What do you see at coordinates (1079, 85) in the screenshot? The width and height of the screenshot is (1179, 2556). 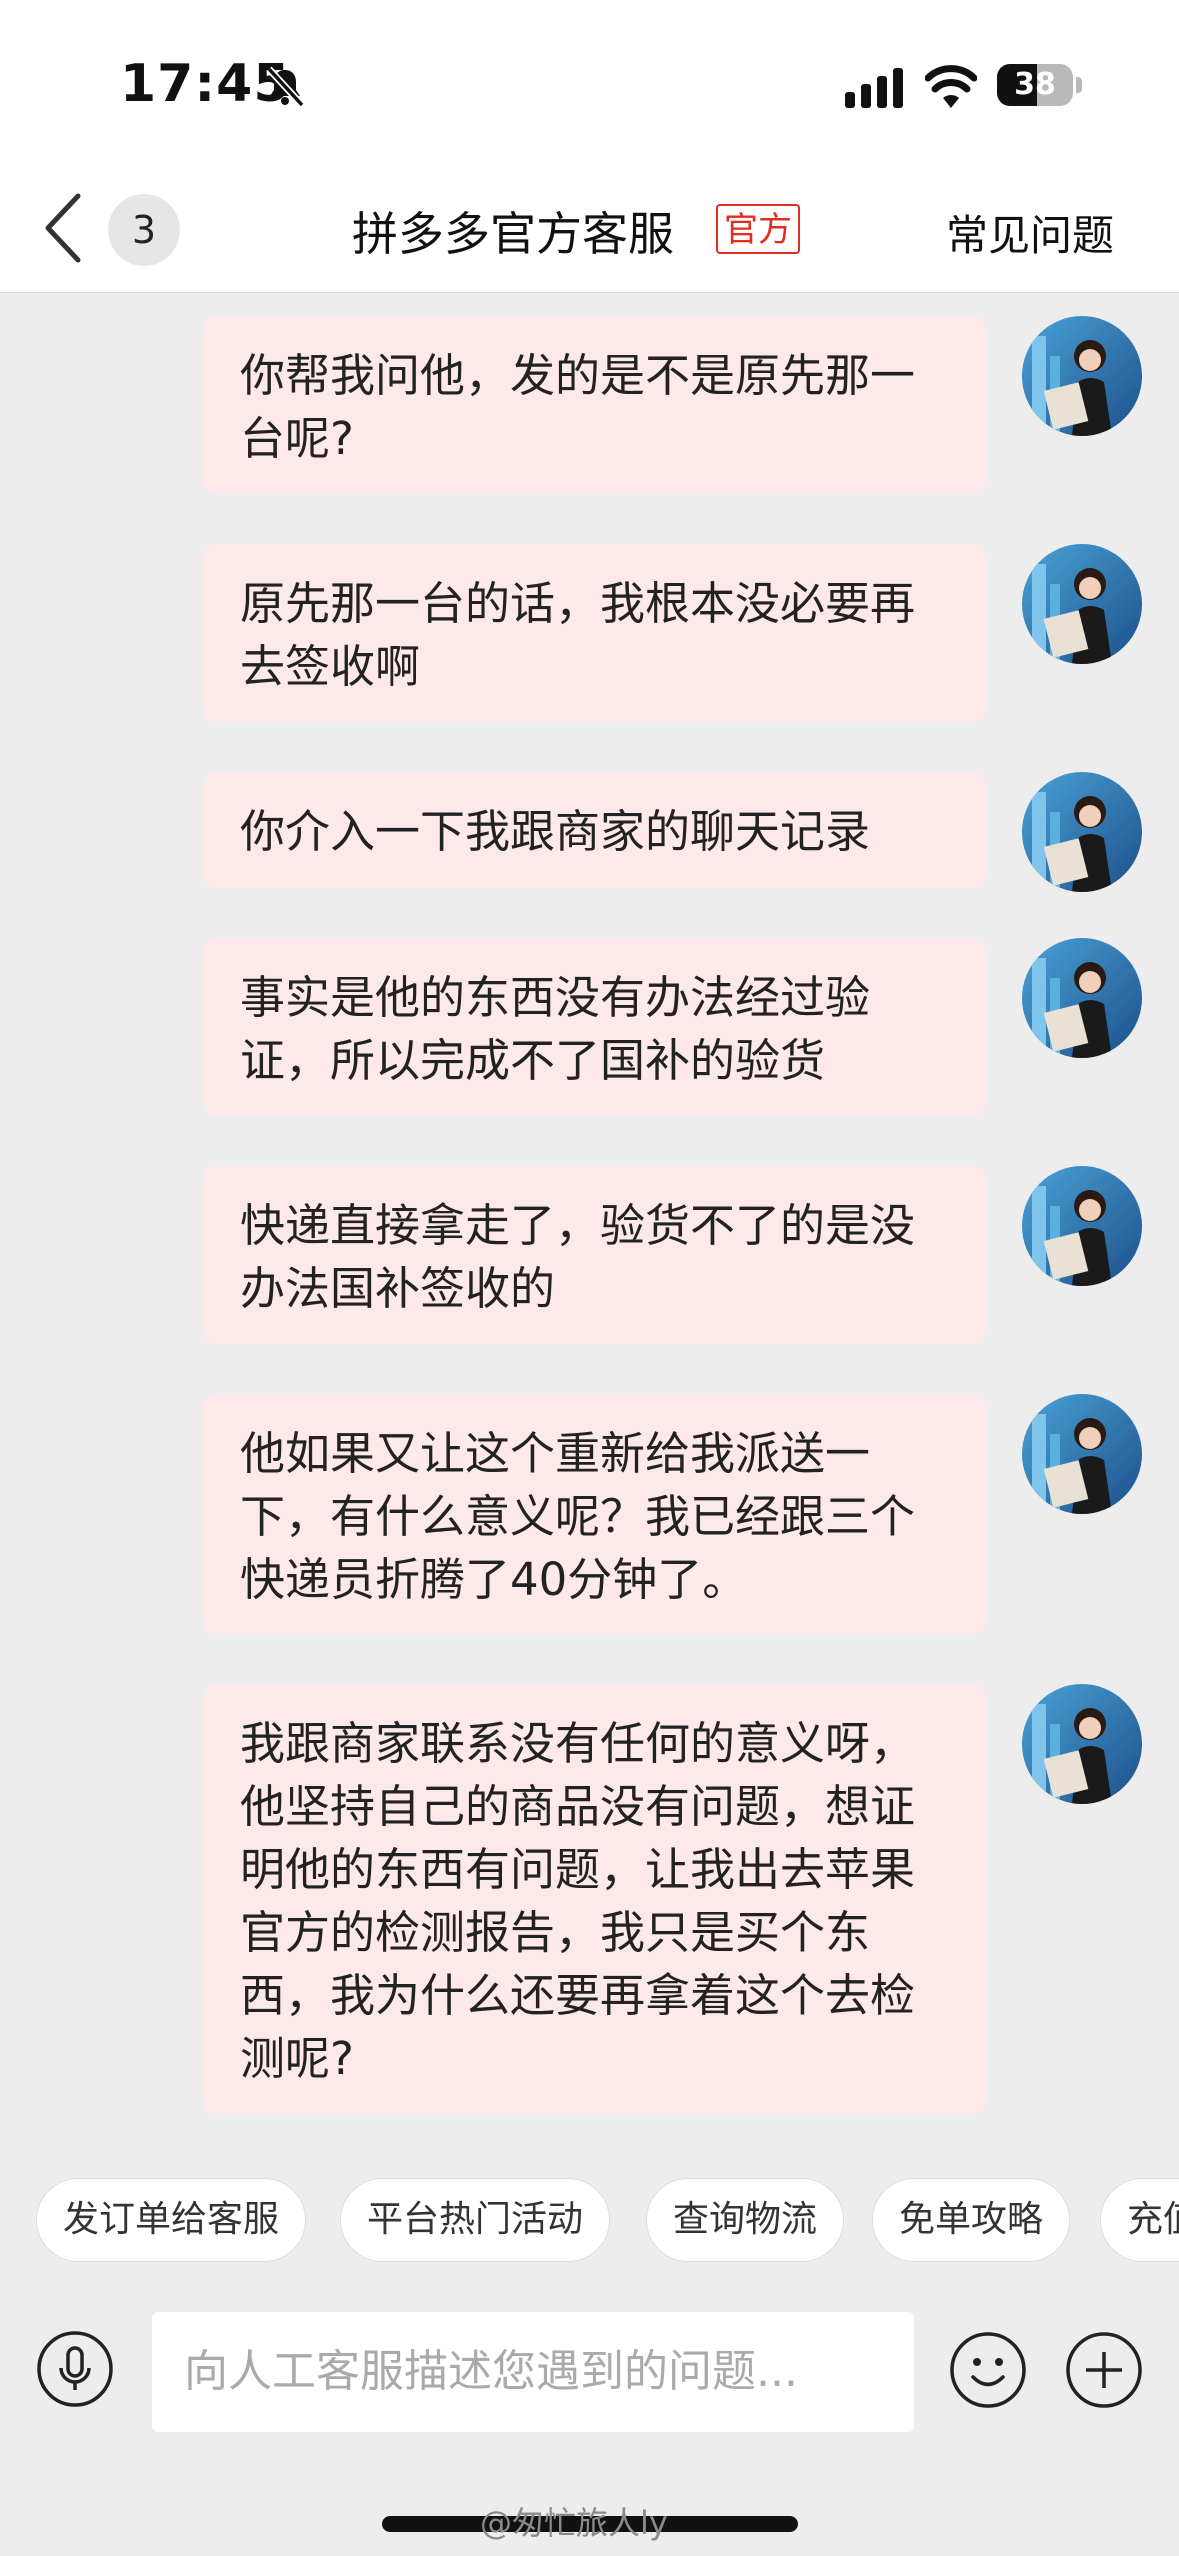 I see `battery-tip` at bounding box center [1079, 85].